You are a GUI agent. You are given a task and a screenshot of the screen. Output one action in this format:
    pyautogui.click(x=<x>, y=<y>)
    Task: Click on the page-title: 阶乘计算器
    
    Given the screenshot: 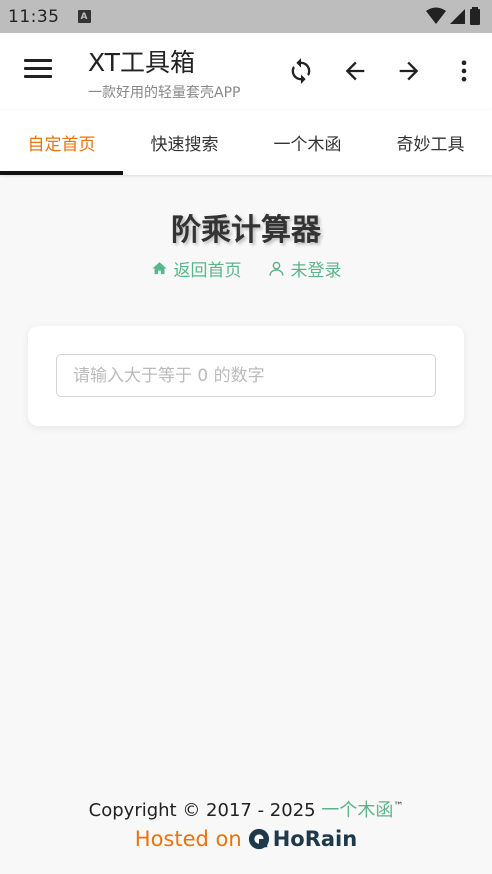 What is the action you would take?
    pyautogui.click(x=246, y=230)
    